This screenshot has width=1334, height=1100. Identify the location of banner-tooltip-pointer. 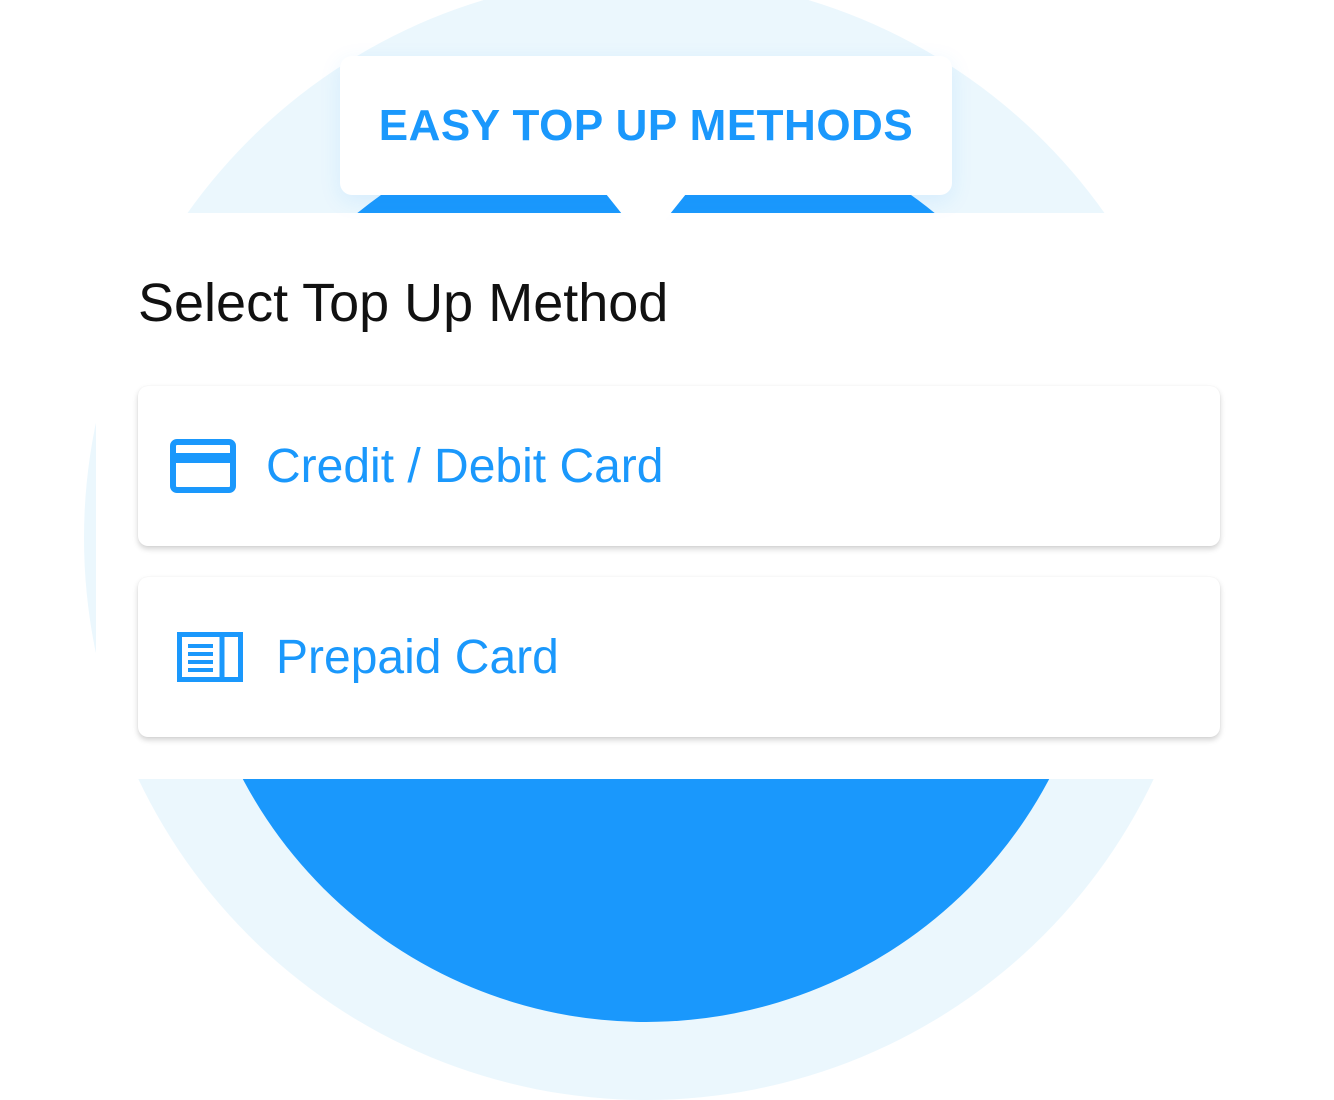
(646, 219).